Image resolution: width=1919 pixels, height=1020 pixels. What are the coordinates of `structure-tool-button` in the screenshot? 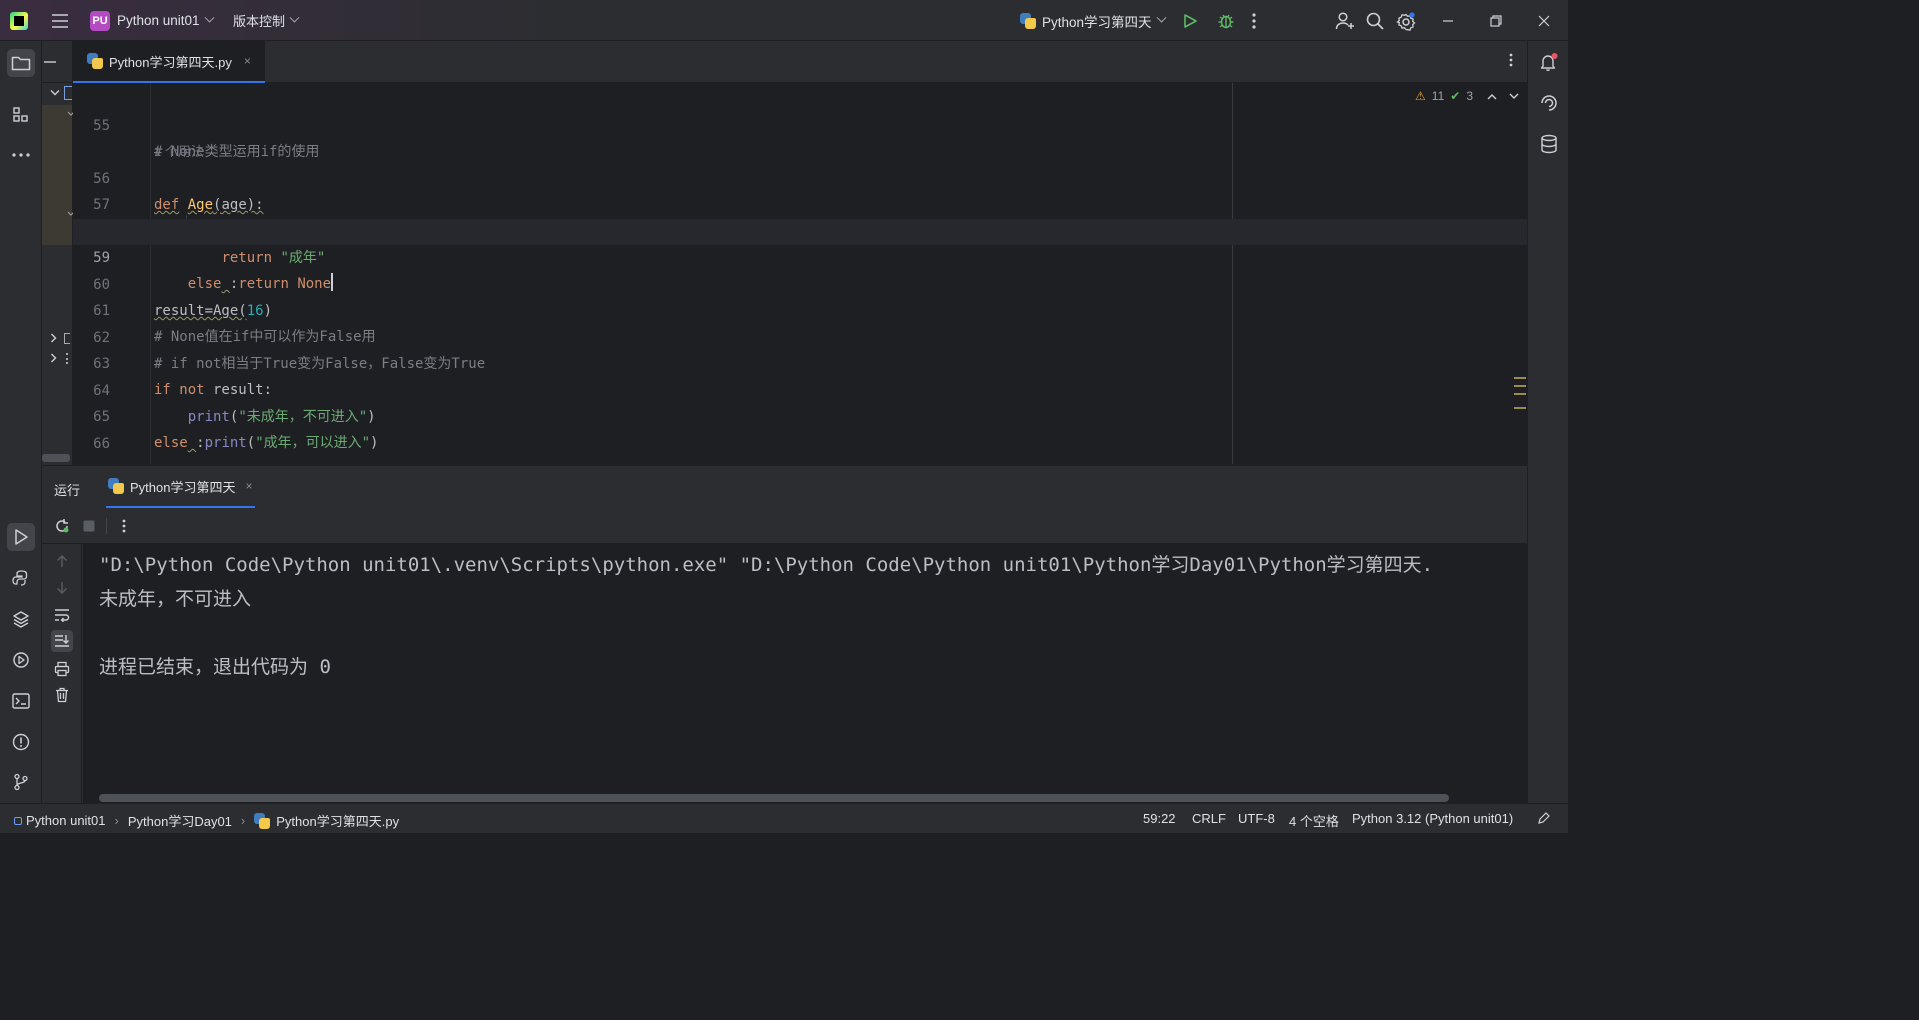 It's located at (21, 115).